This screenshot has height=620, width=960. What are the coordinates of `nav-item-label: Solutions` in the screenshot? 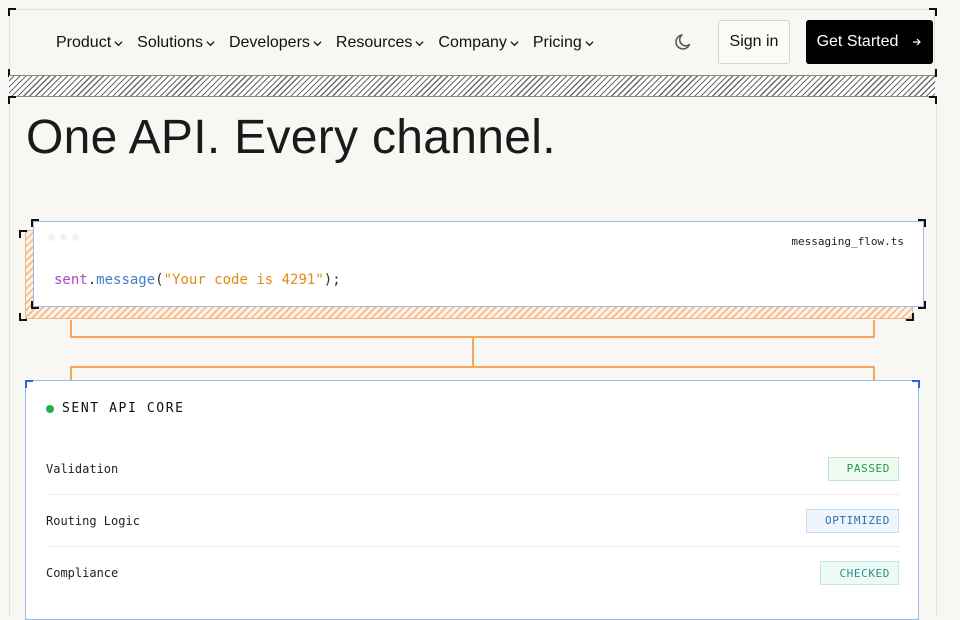 It's located at (170, 42).